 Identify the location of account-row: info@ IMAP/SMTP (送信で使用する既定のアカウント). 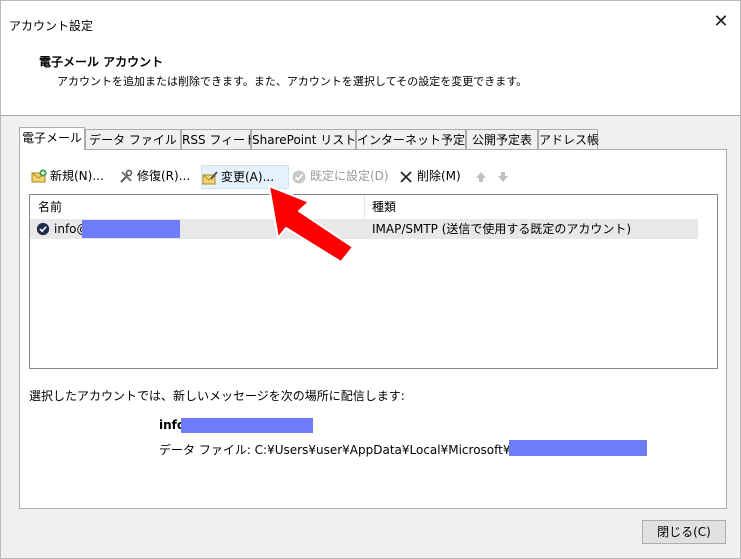
(364, 229).